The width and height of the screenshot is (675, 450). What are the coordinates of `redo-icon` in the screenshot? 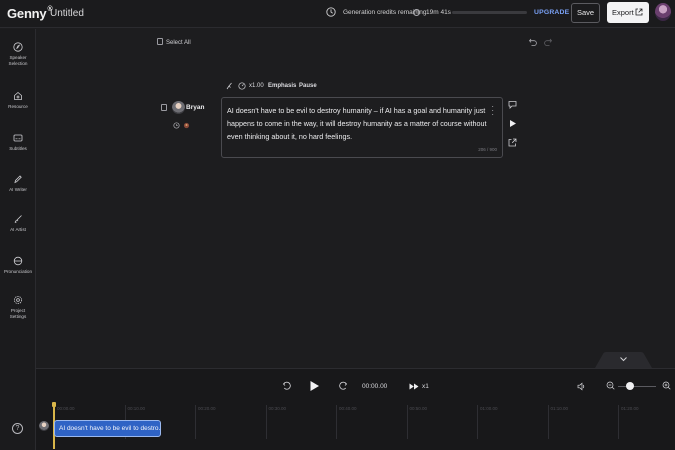 It's located at (548, 42).